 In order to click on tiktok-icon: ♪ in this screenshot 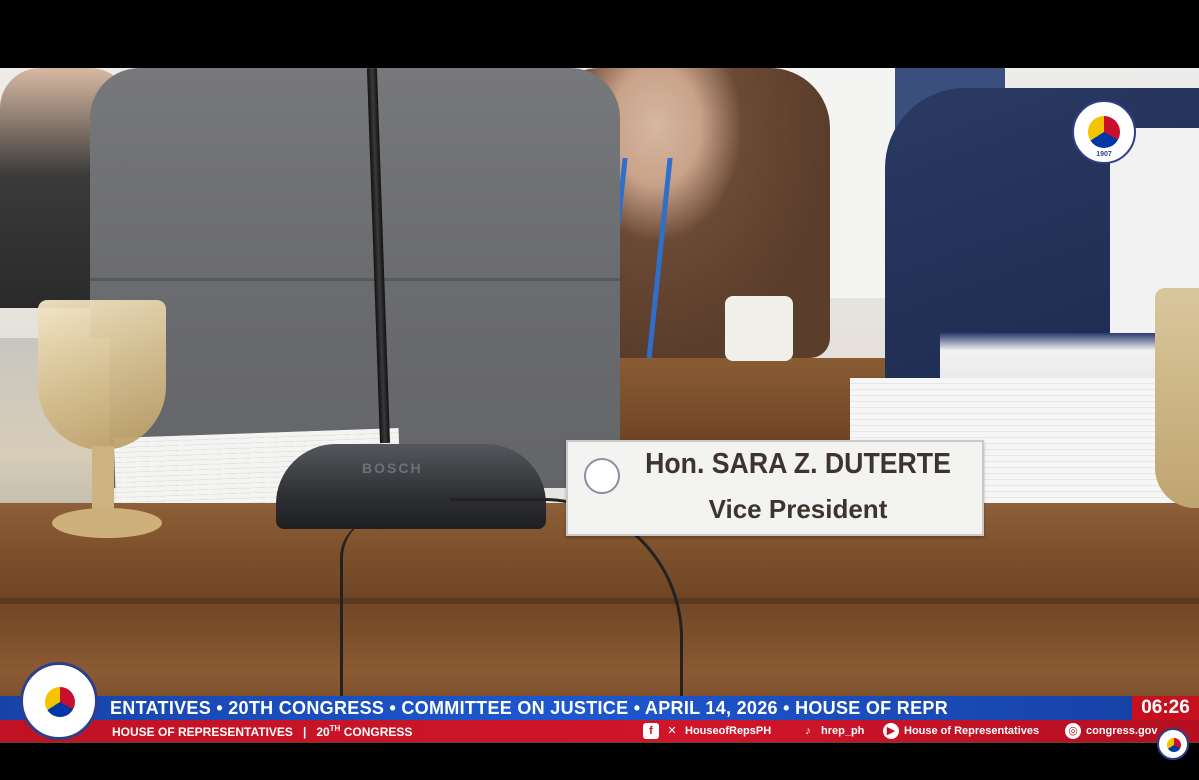, I will do `click(808, 731)`.